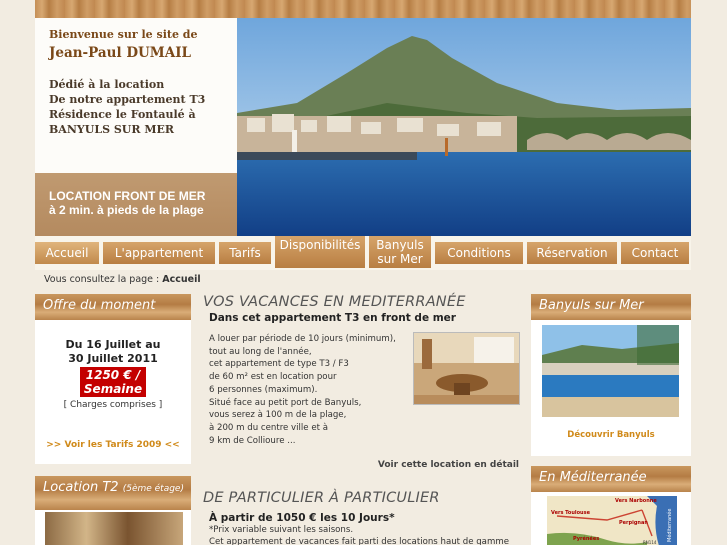  Describe the element at coordinates (268, 427) in the screenshot. I see `desc-line: à 200 m du centre ville et à` at that location.